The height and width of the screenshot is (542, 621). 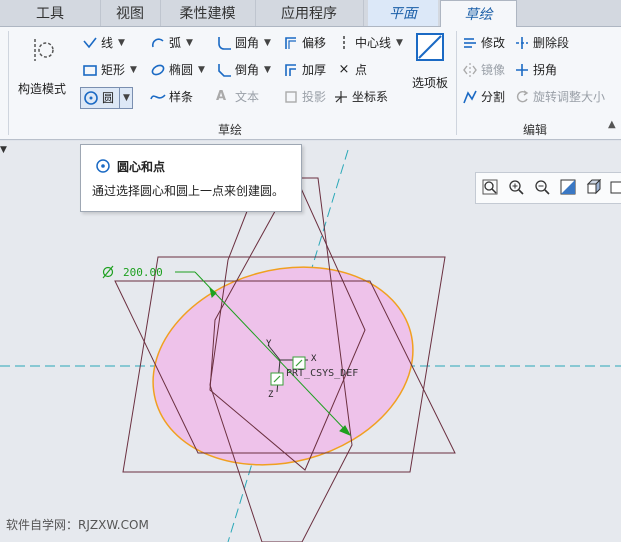 What do you see at coordinates (304, 43) in the screenshot?
I see `offset-button: 偏移` at bounding box center [304, 43].